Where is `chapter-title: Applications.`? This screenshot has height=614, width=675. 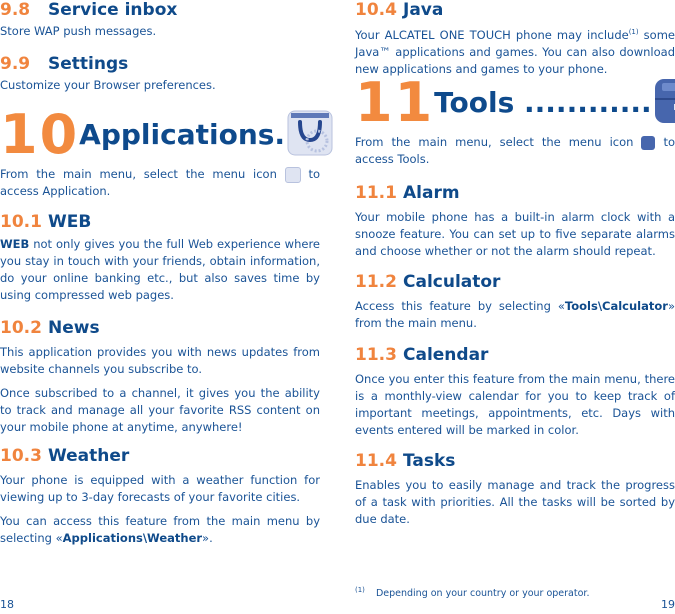 chapter-title: Applications. is located at coordinates (182, 134).